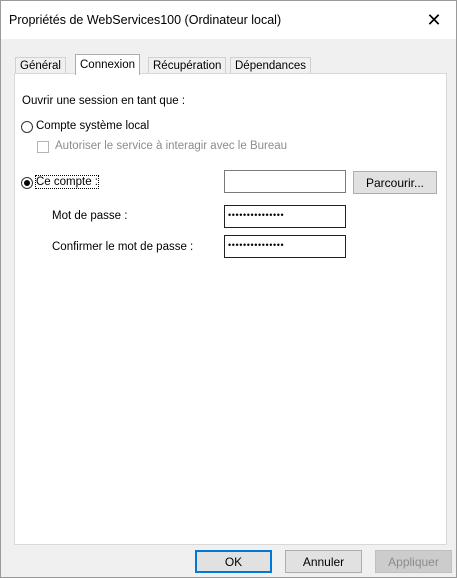 The image size is (457, 578). I want to click on account-name-input, so click(285, 181).